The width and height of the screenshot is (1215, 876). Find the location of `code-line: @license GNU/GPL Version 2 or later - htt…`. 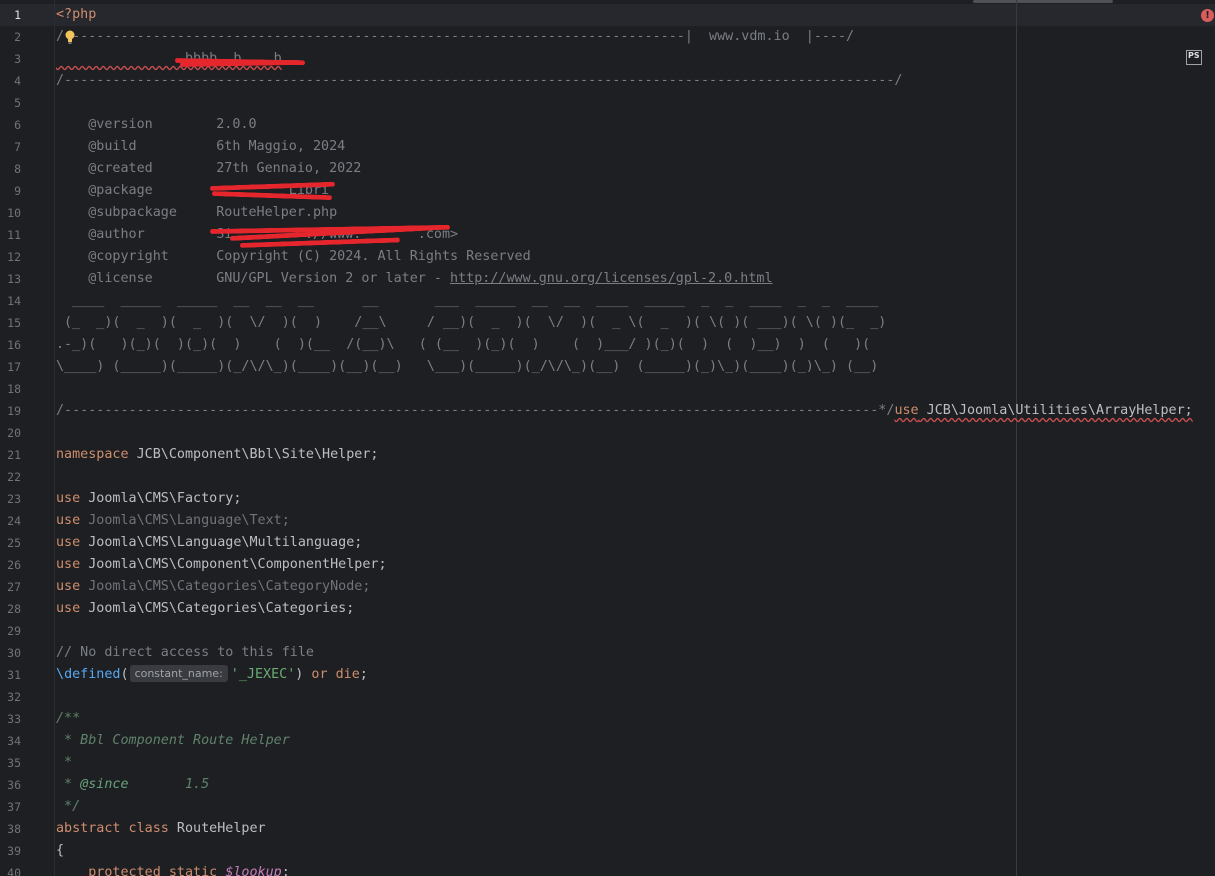

code-line: @license GNU/GPL Version 2 or later - htt… is located at coordinates (624, 279).